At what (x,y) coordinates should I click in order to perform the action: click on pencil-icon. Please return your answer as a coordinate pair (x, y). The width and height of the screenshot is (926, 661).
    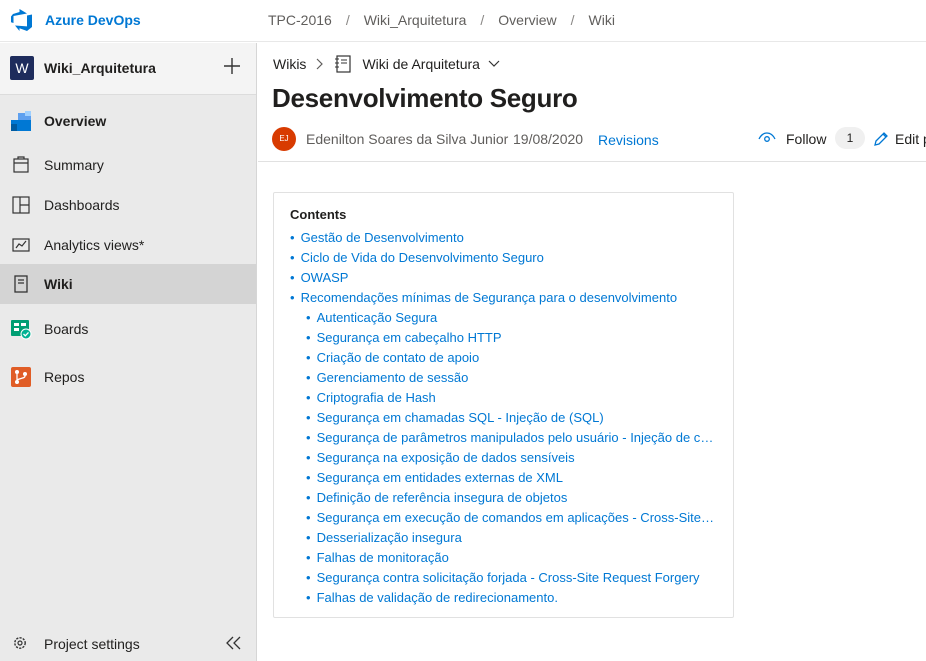
    Looking at the image, I should click on (881, 139).